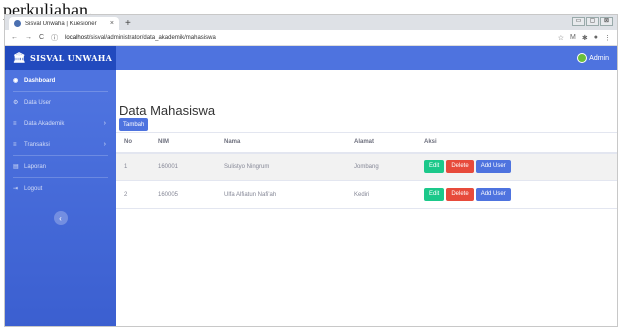 The width and height of the screenshot is (618, 327). I want to click on user-menu: Admin, so click(593, 58).